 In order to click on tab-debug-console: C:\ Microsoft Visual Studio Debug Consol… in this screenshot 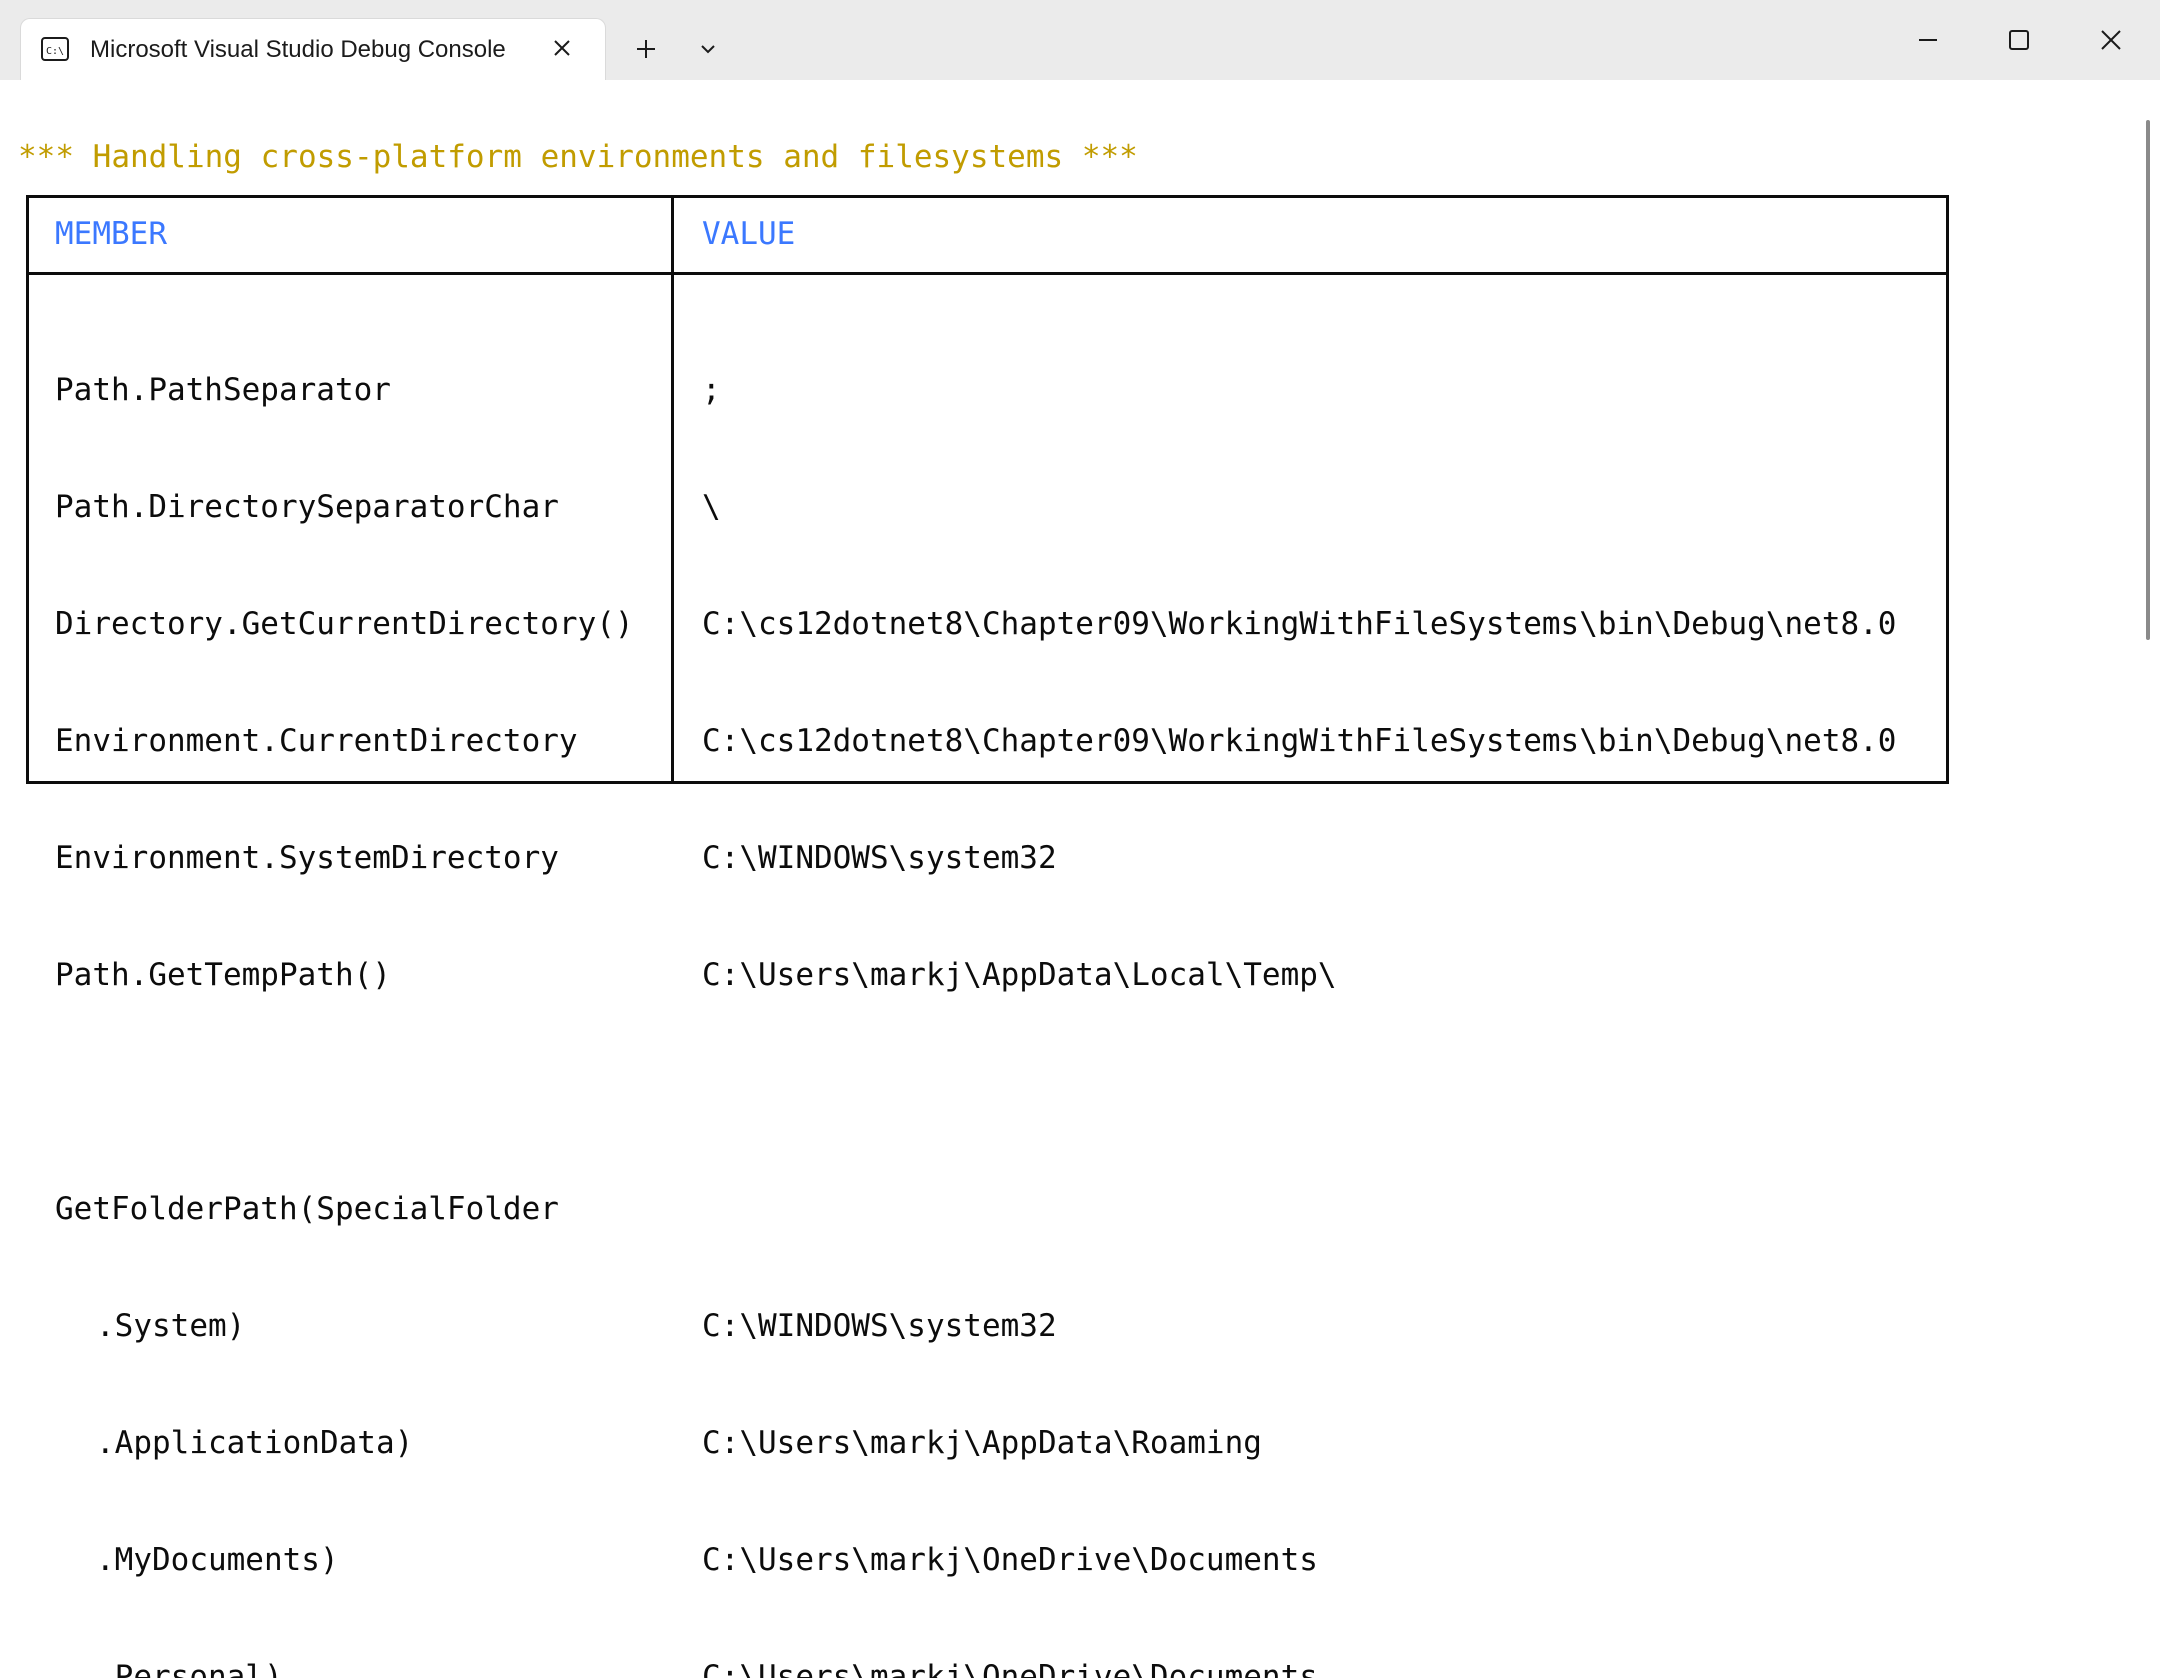, I will do `click(313, 49)`.